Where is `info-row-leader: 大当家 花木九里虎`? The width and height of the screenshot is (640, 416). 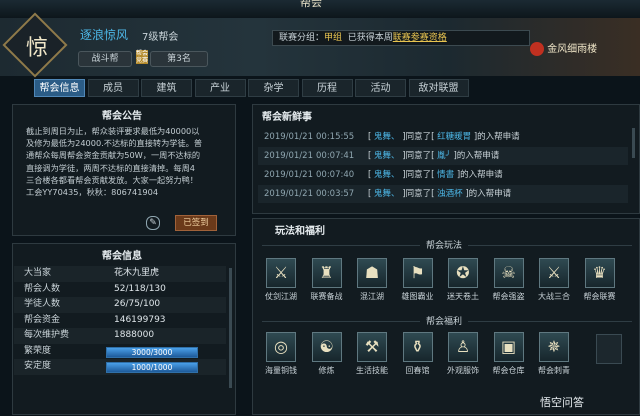
info-row-leader: 大当家 花木九里虎 is located at coordinates (120, 274).